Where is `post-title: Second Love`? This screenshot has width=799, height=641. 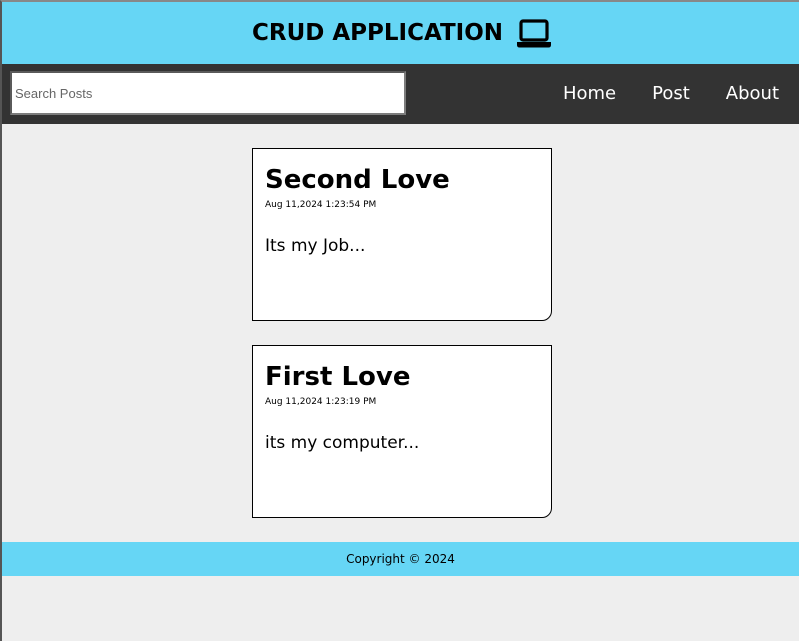
post-title: Second Love is located at coordinates (357, 180).